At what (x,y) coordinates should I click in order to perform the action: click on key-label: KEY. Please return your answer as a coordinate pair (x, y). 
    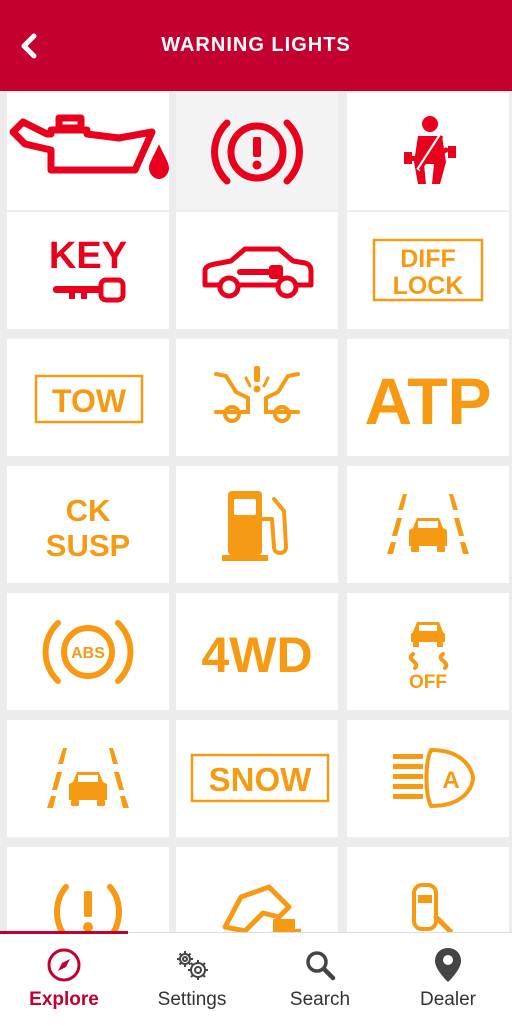
    Looking at the image, I should click on (88, 256).